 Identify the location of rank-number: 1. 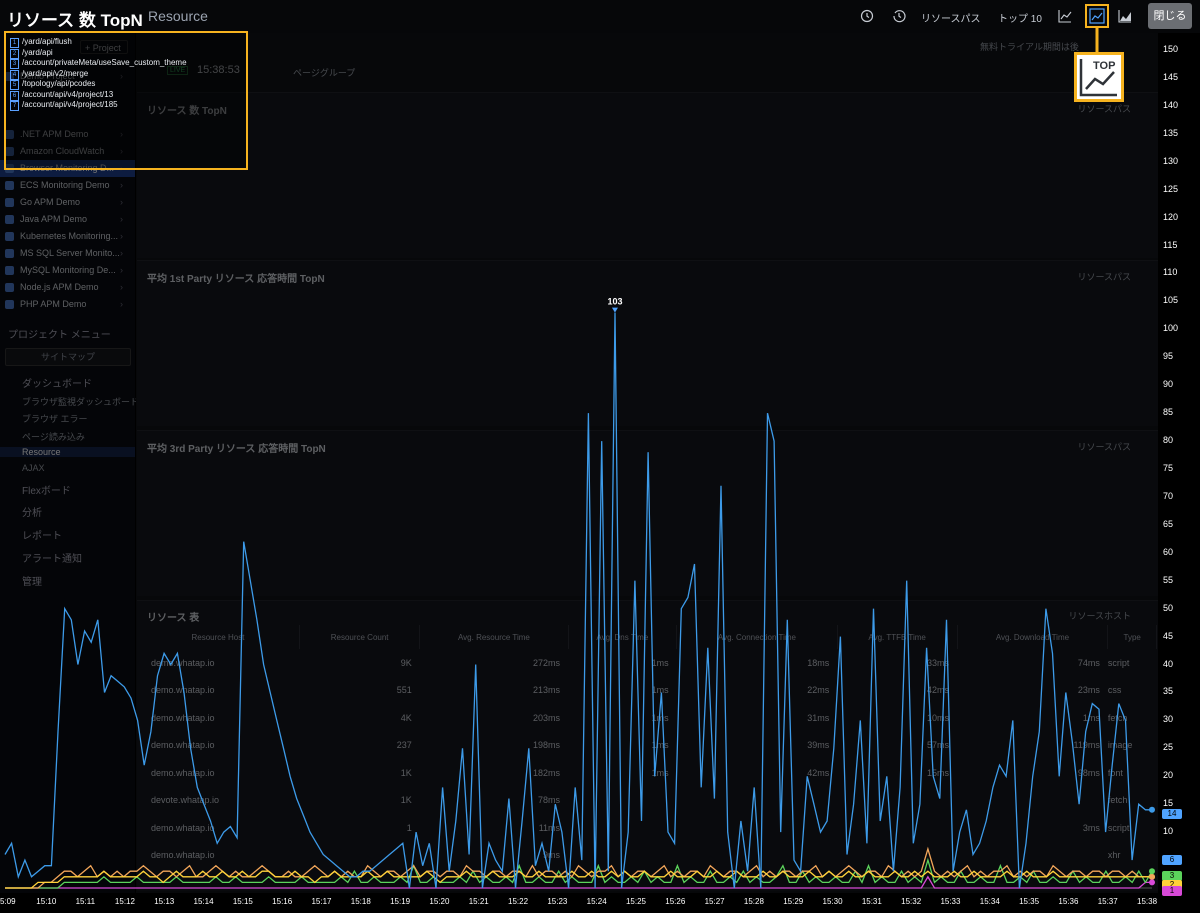
(14, 43).